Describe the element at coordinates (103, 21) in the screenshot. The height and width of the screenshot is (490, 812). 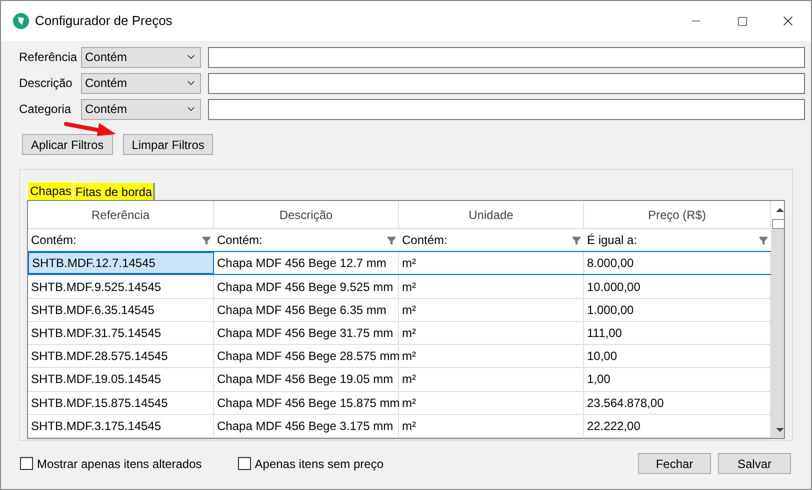
I see `window-title: Configurador de Preços` at that location.